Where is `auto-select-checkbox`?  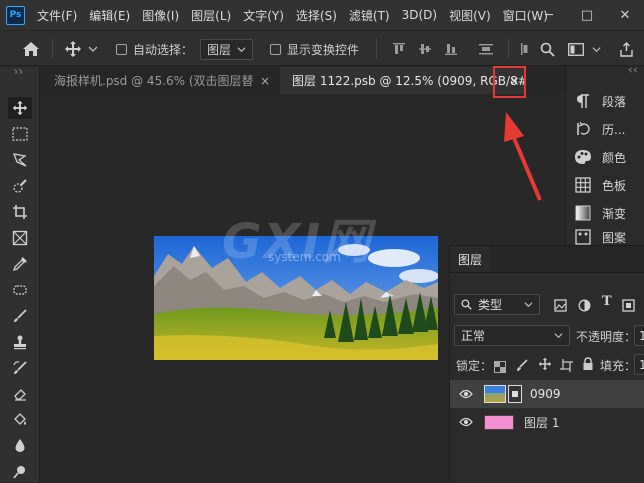 auto-select-checkbox is located at coordinates (121, 49).